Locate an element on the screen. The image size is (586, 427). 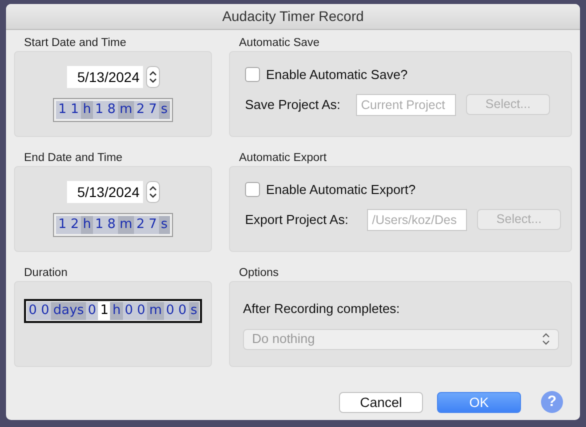
help-button: ? is located at coordinates (552, 402).